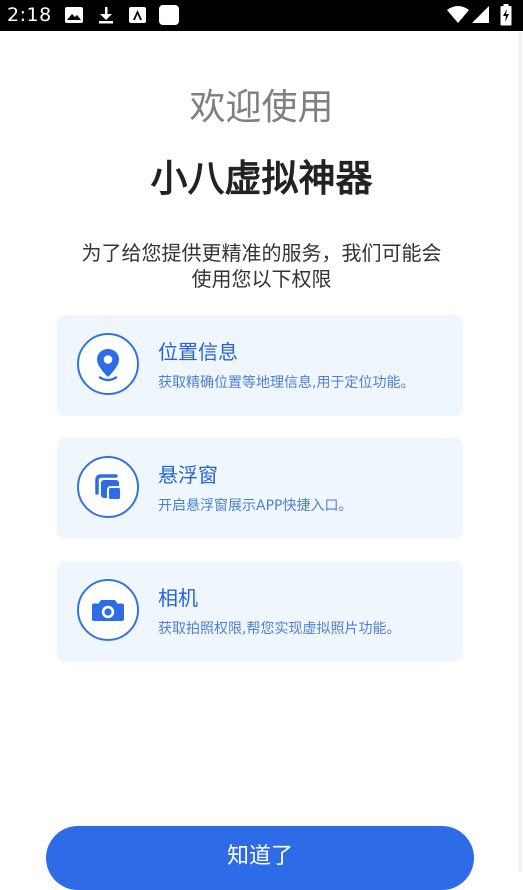 This screenshot has width=523, height=890. Describe the element at coordinates (286, 383) in the screenshot. I see `permission-desc-location: 获取精确位置等地理信息,用于定位功能。` at that location.